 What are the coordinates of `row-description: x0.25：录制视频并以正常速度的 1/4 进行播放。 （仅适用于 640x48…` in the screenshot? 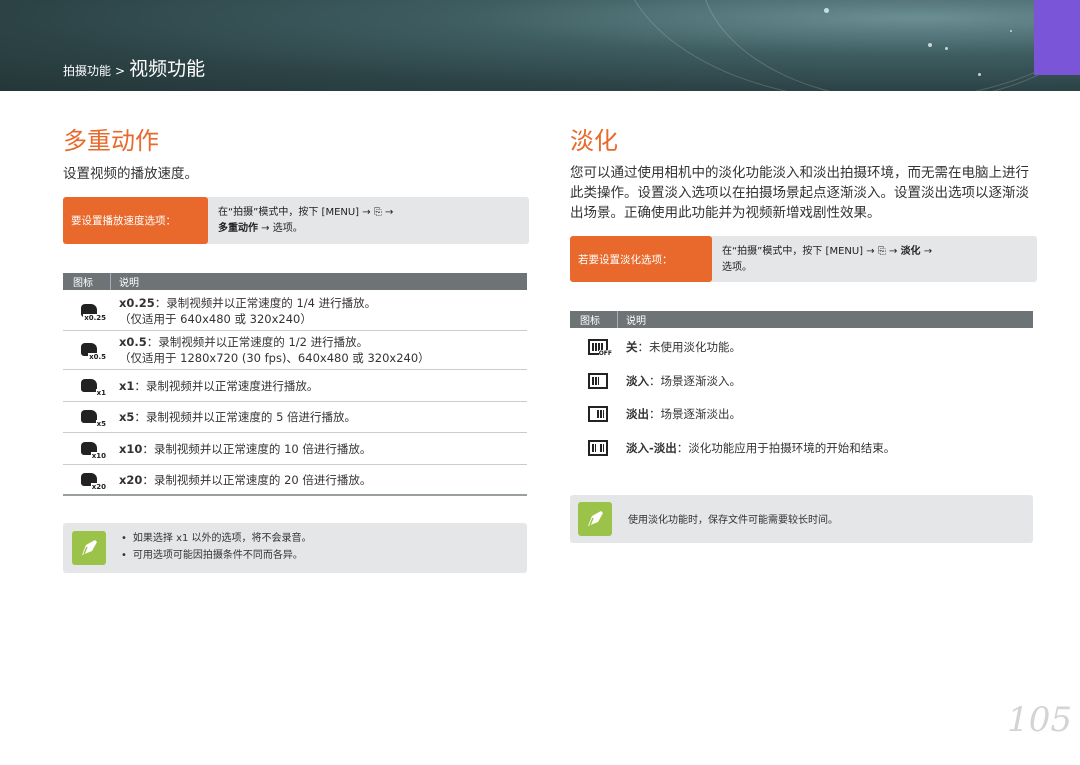 It's located at (248, 310).